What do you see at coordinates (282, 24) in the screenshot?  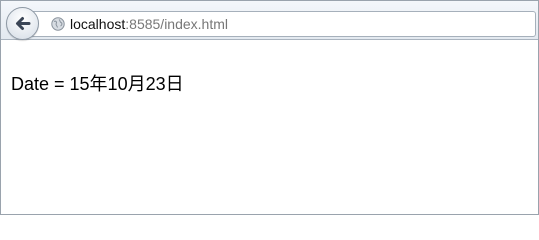 I see `address-bar: localhost:8585/index.html` at bounding box center [282, 24].